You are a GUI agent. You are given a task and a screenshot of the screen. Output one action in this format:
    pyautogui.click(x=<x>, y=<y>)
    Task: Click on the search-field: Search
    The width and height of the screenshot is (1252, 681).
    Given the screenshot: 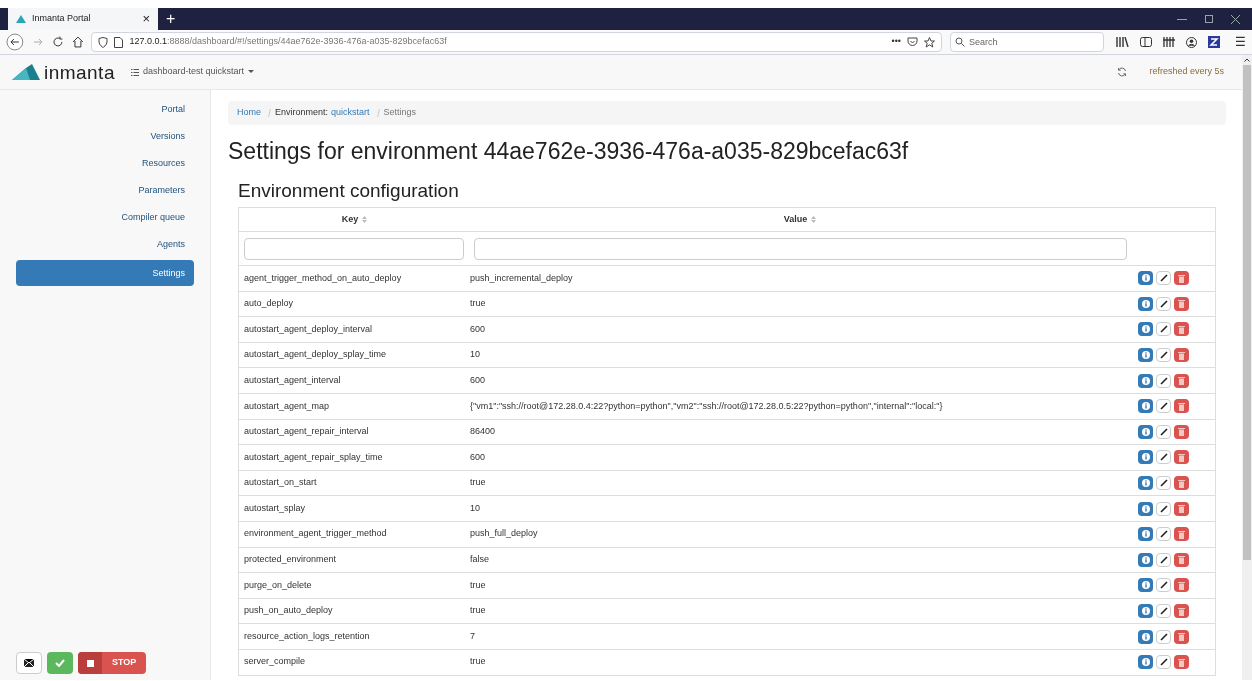 What is the action you would take?
    pyautogui.click(x=1026, y=42)
    